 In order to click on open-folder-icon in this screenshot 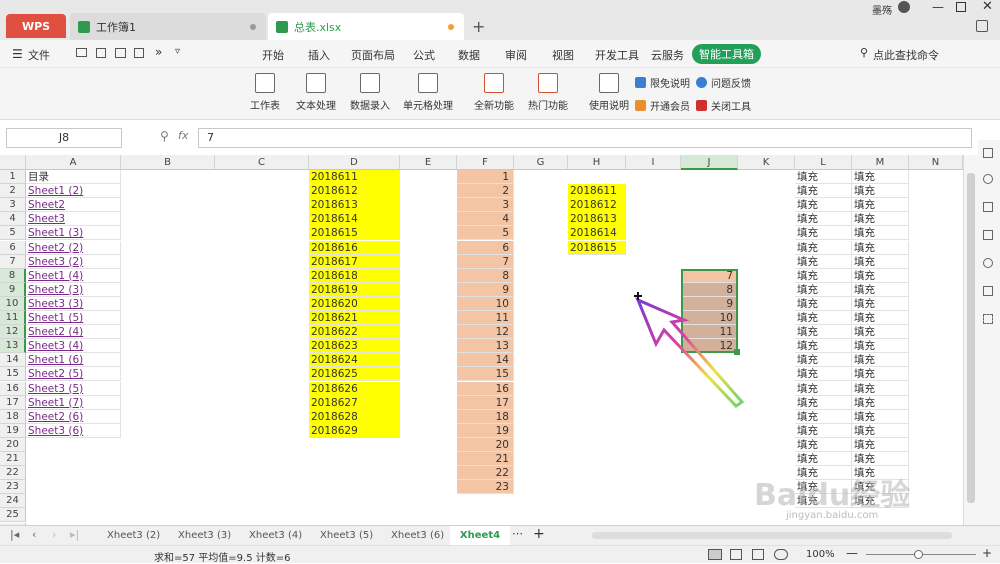, I will do `click(81, 52)`.